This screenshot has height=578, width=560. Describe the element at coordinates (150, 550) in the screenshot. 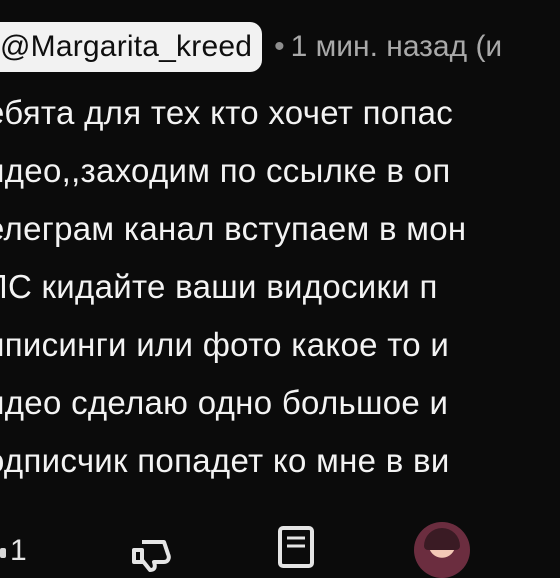

I see `dislike-icon` at that location.